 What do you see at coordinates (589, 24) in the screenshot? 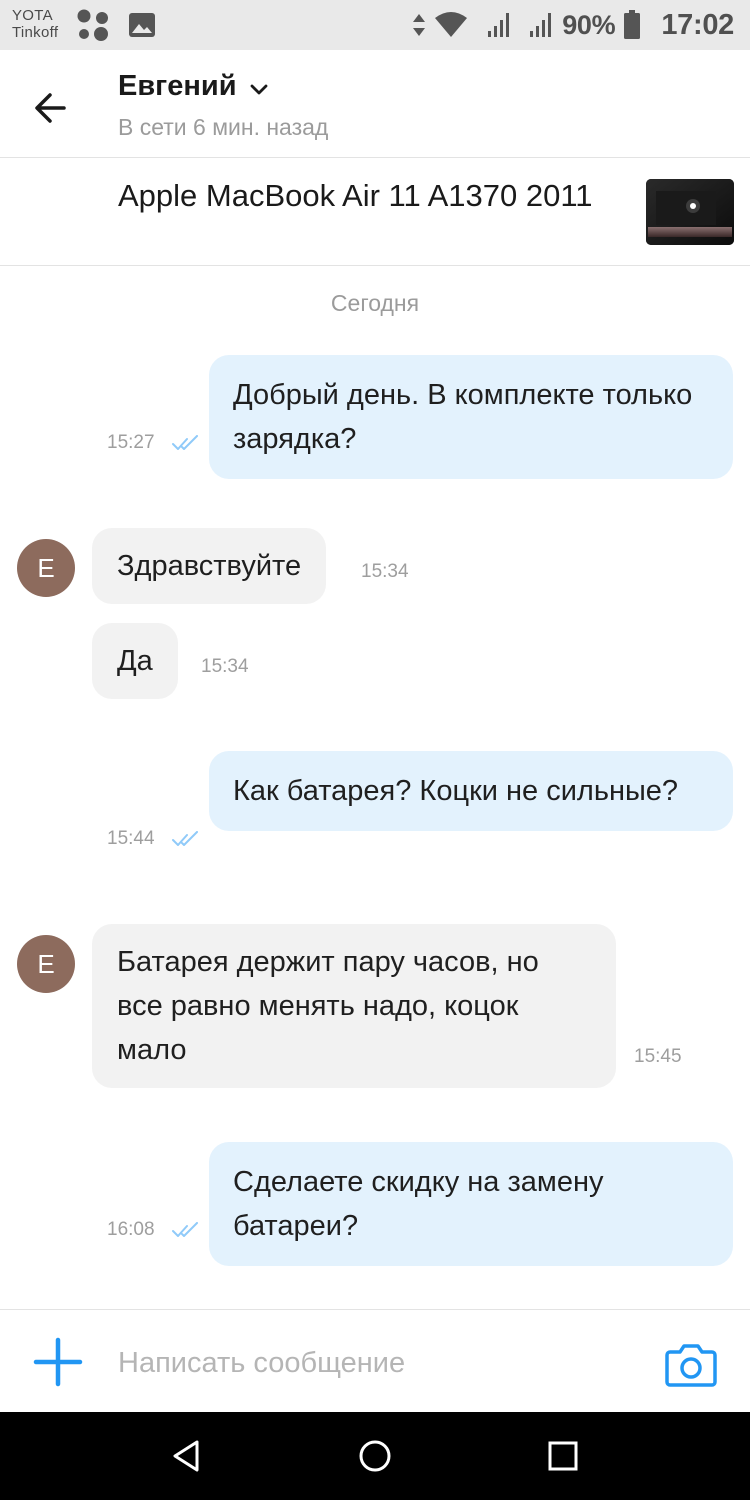
I see `battery-percent: 90%` at bounding box center [589, 24].